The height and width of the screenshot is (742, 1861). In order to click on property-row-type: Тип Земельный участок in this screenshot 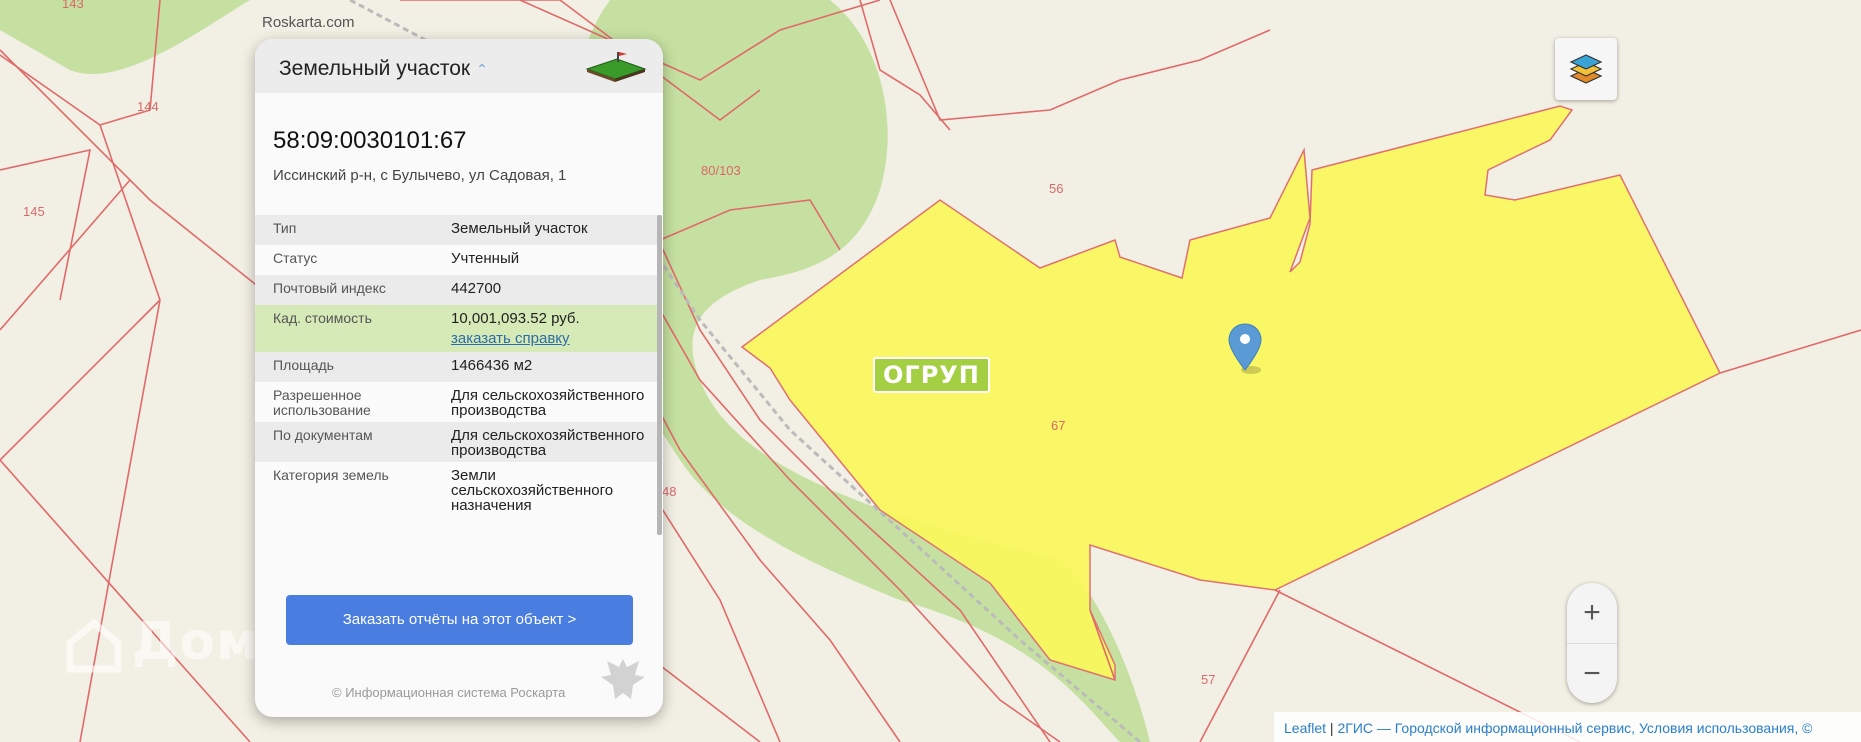, I will do `click(456, 230)`.